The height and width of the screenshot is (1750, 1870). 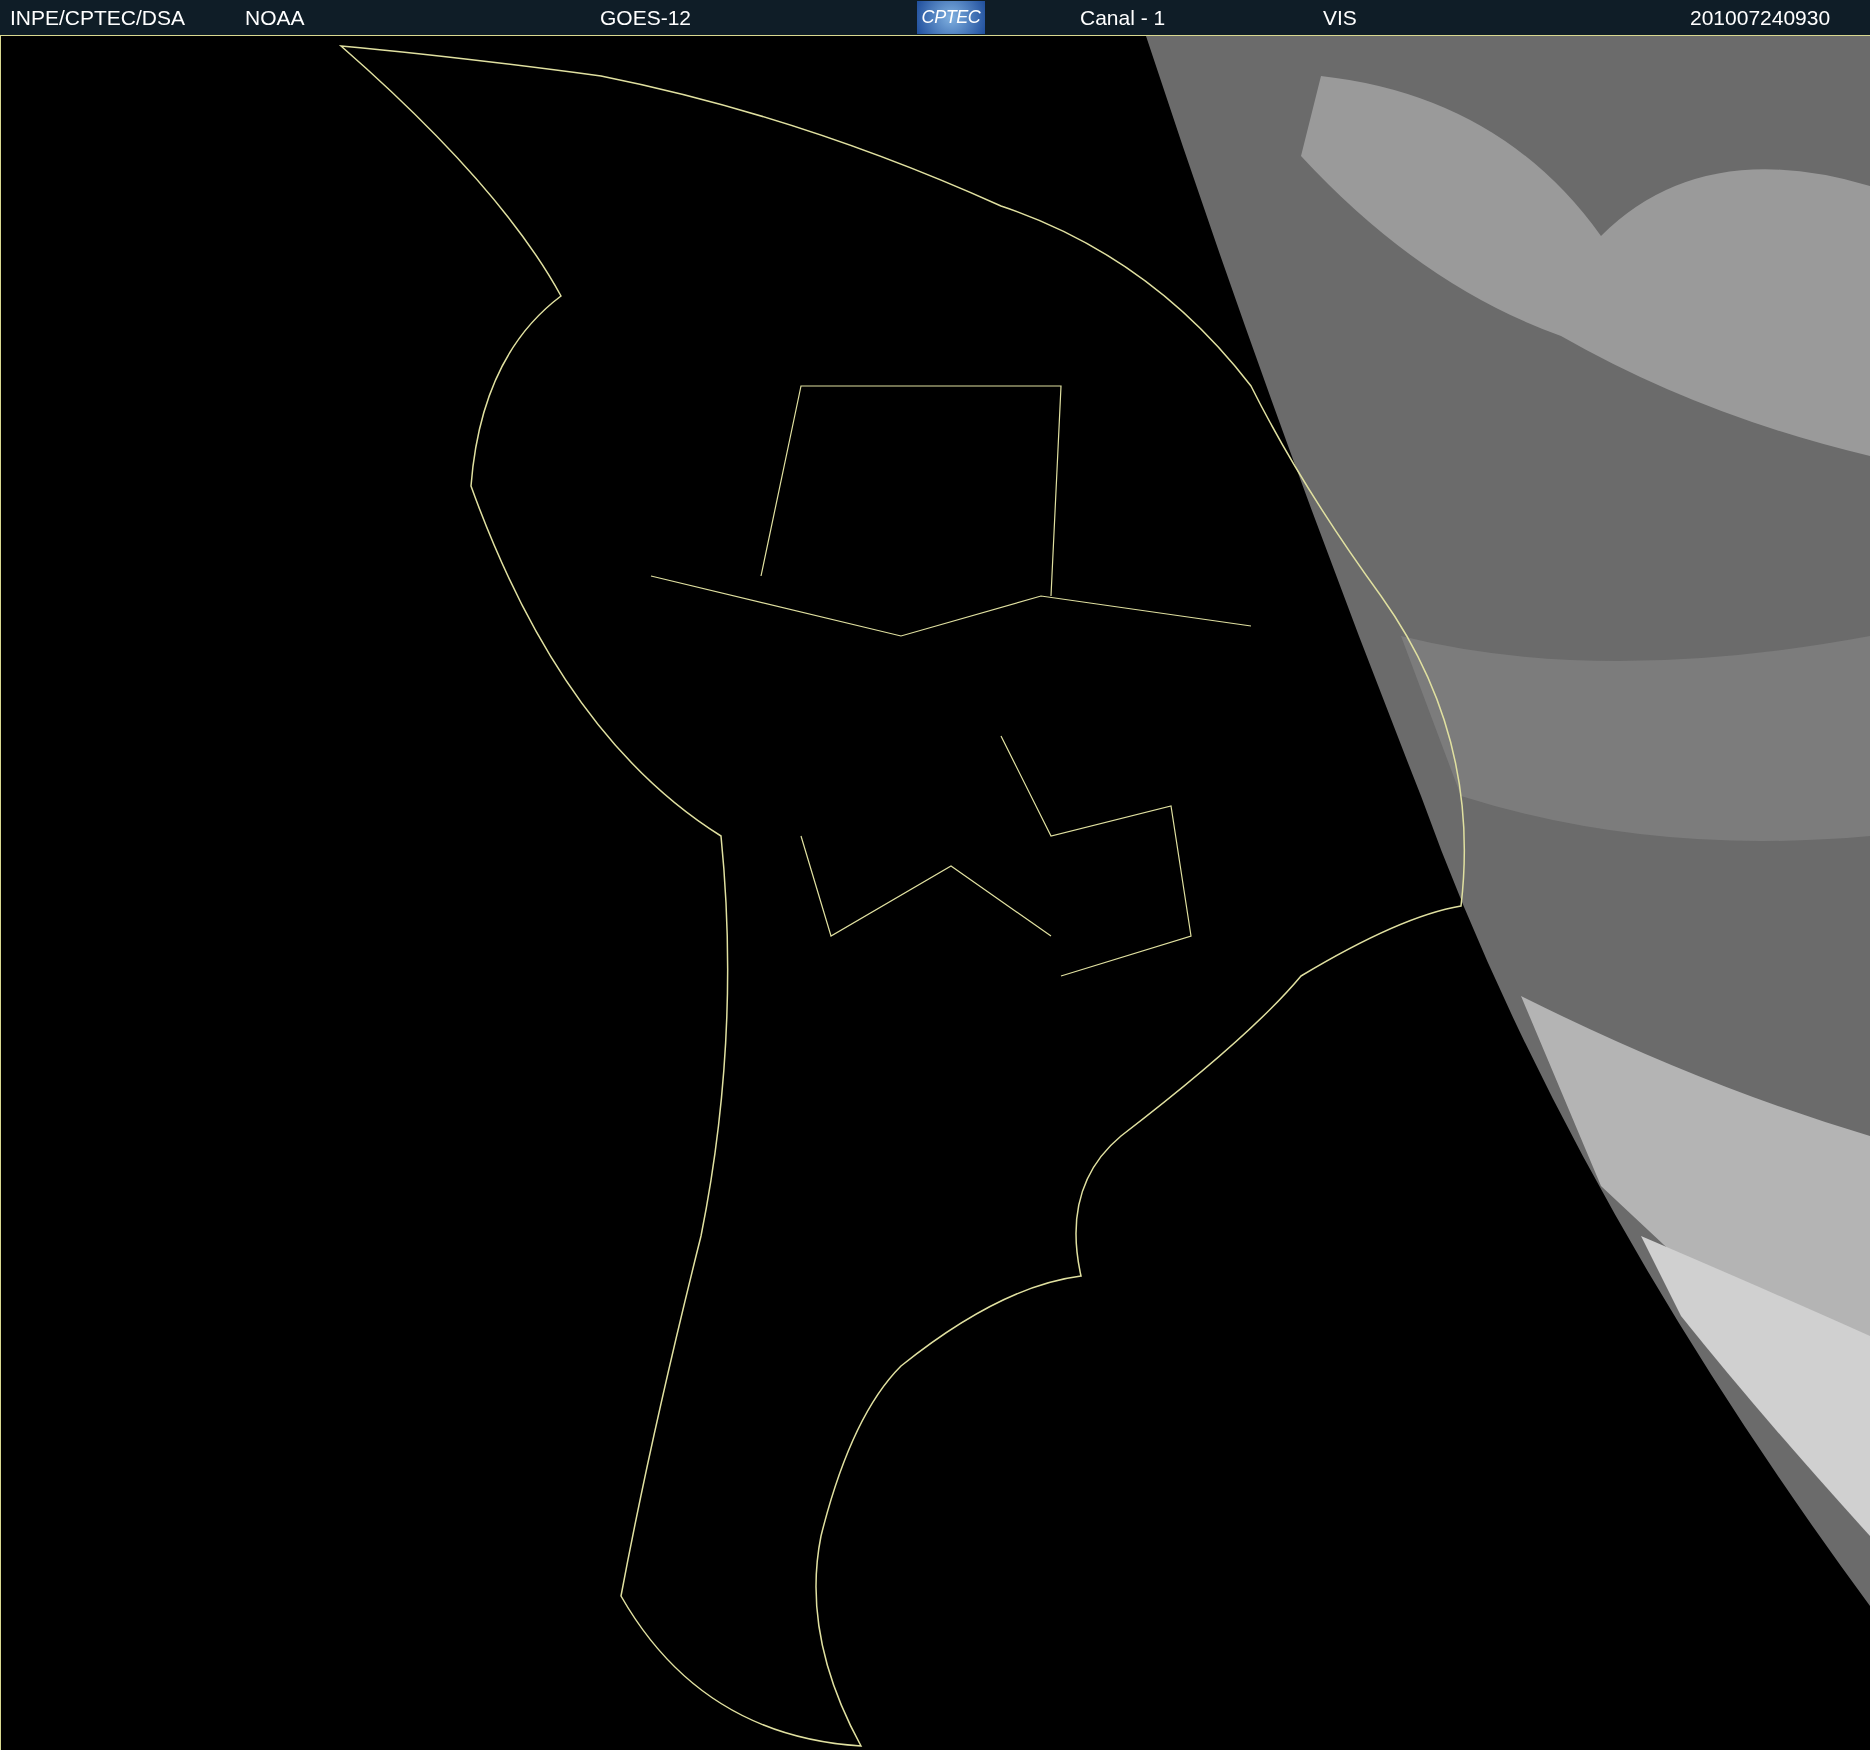 I want to click on header-label: VIS, so click(x=1340, y=18).